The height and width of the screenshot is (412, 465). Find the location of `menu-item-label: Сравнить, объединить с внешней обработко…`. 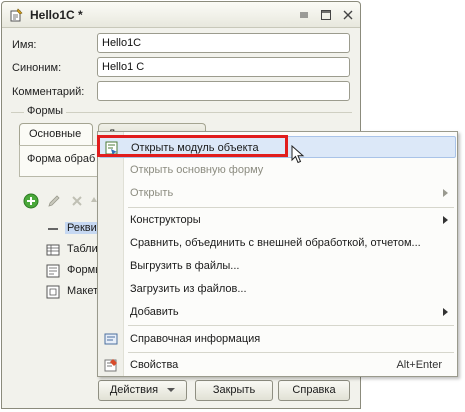

menu-item-label: Сравнить, объединить с внешней обработко… is located at coordinates (275, 243).